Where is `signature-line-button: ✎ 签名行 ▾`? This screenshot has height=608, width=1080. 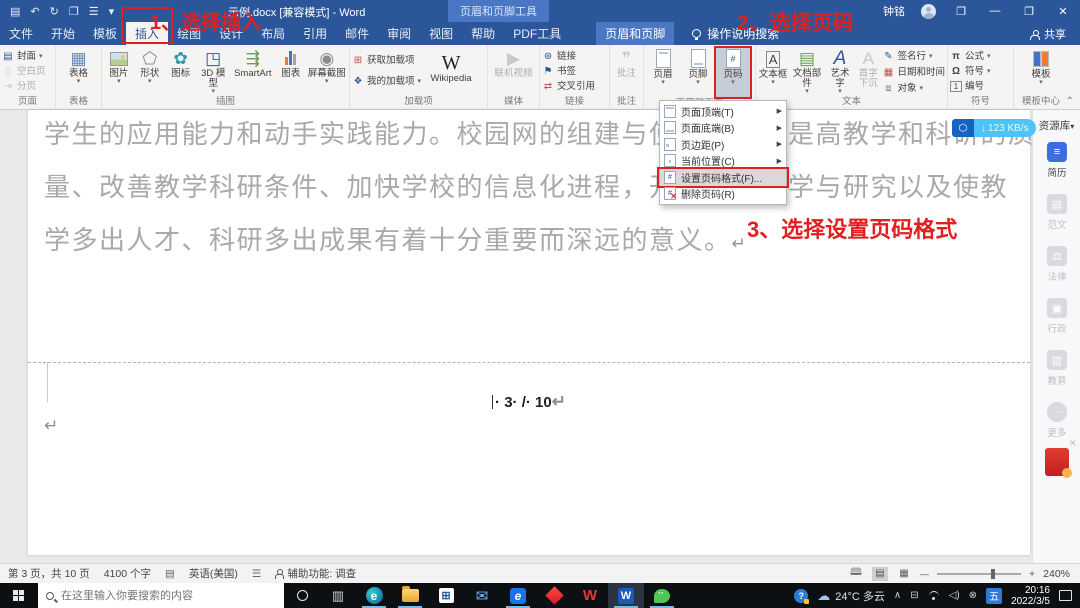
signature-line-button: ✎ 签名行 ▾ is located at coordinates (913, 56).